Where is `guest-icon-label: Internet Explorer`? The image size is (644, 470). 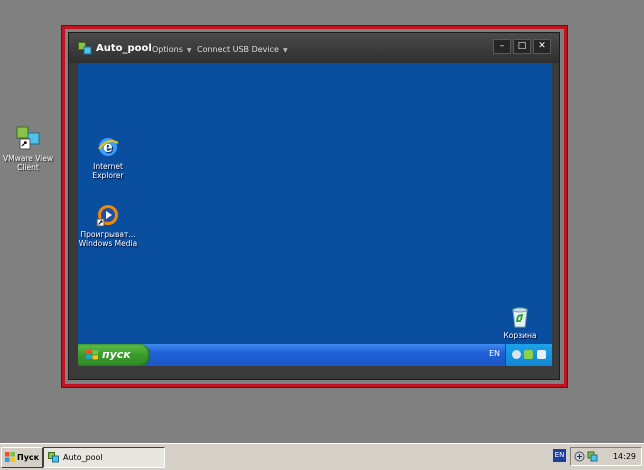 guest-icon-label: Internet Explorer is located at coordinates (108, 171).